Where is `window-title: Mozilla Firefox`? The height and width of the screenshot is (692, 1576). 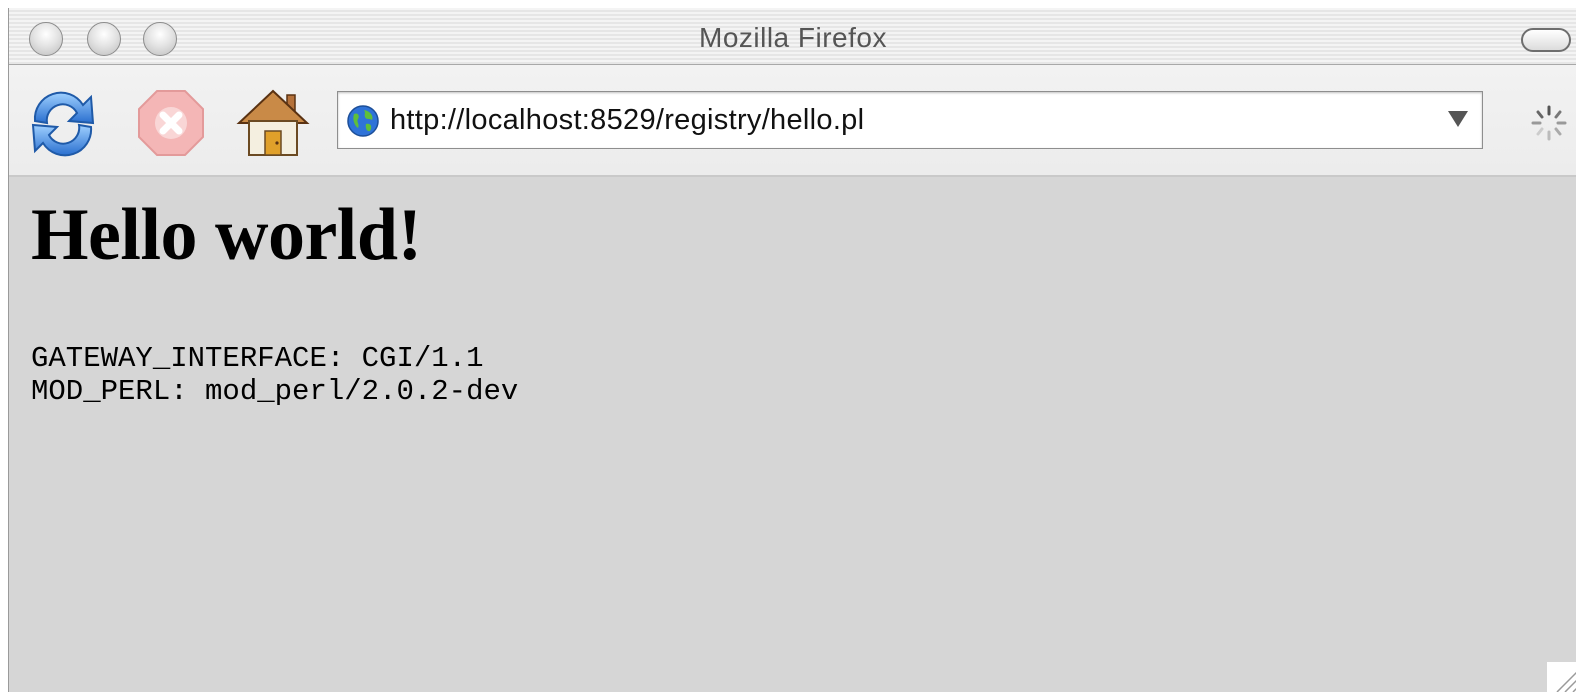 window-title: Mozilla Firefox is located at coordinates (793, 37).